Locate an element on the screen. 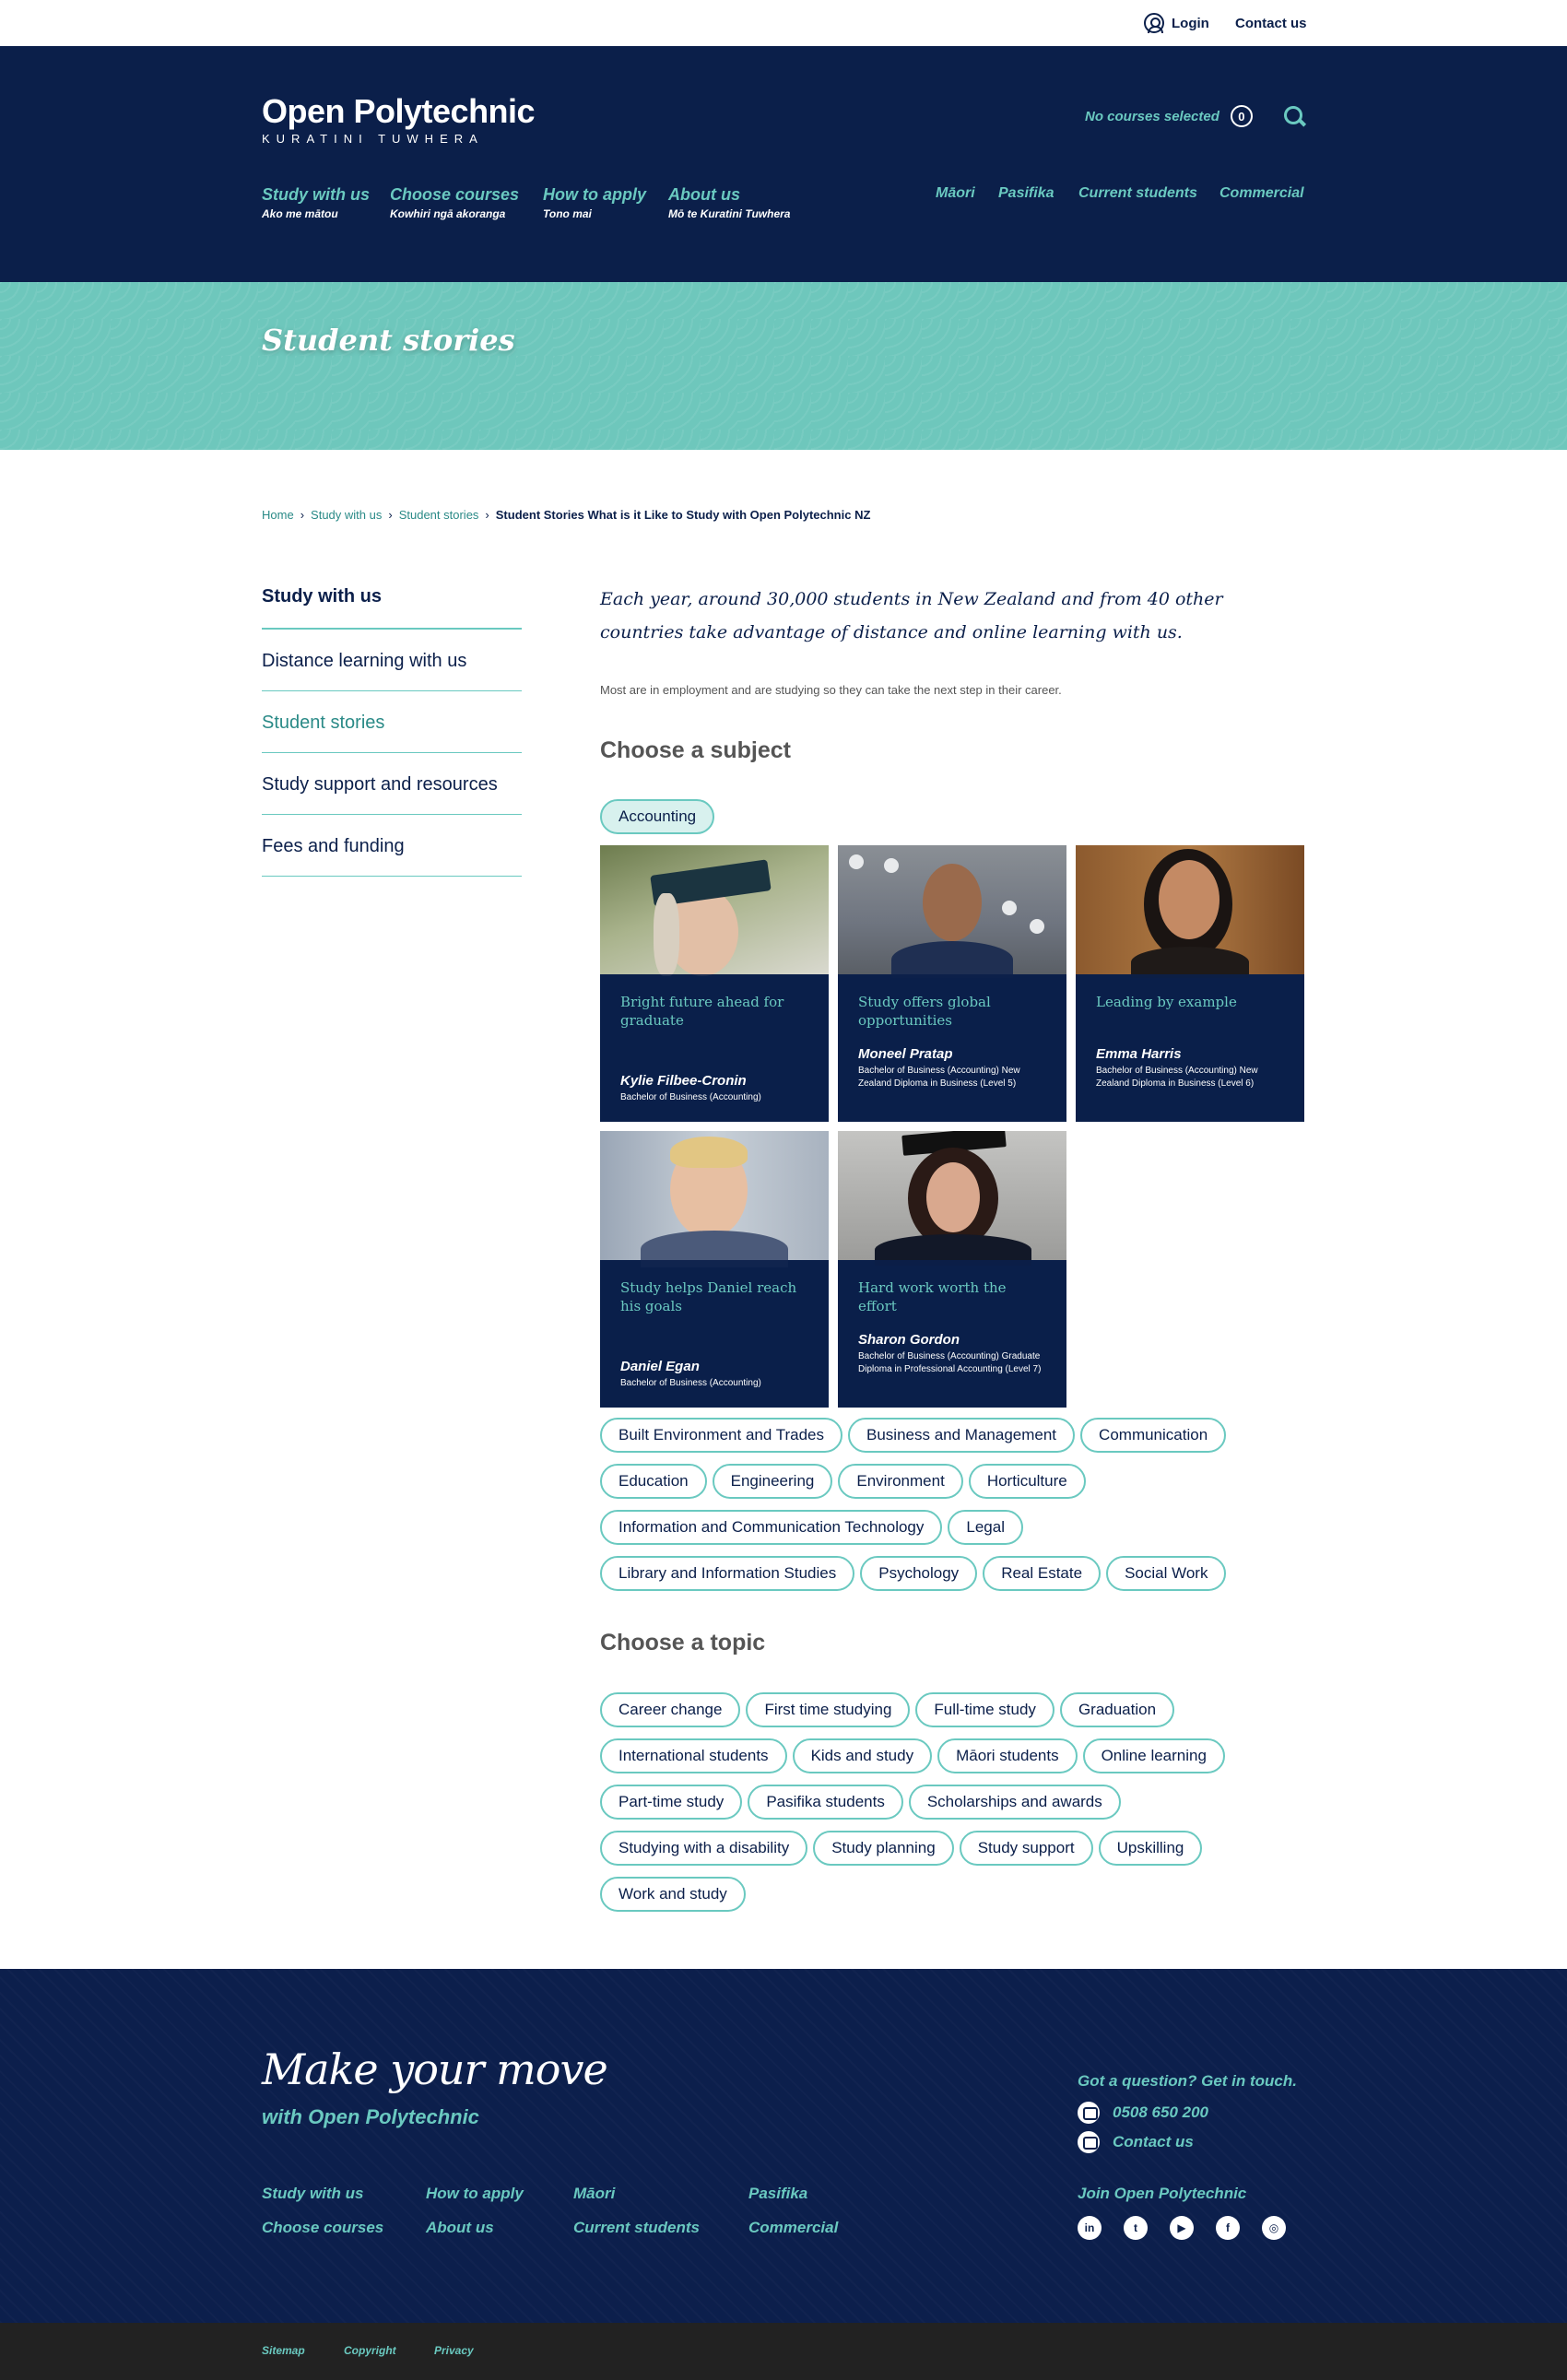  subject-pill: Horticulture is located at coordinates (1027, 1481).